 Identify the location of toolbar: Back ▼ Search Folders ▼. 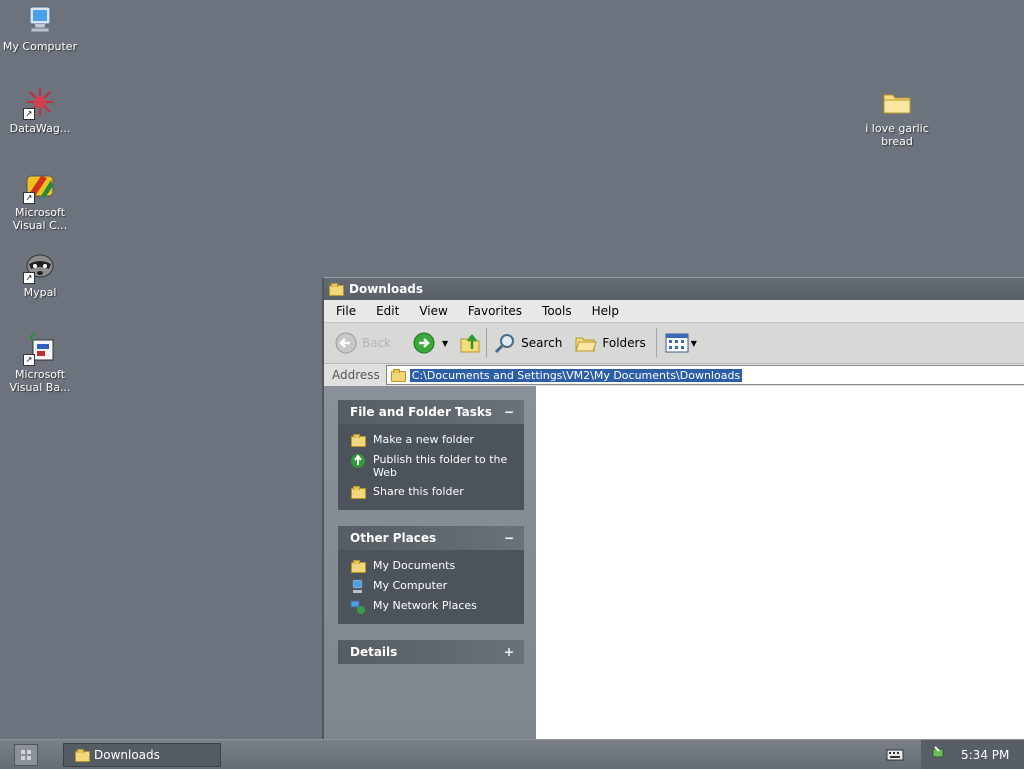
(674, 343).